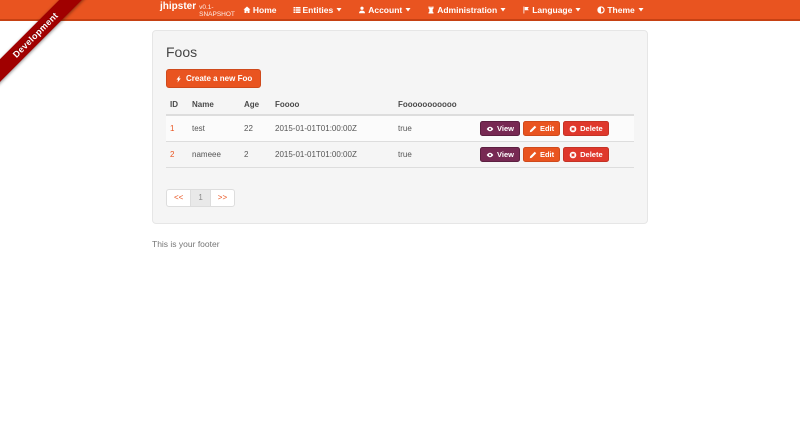 The height and width of the screenshot is (443, 800). What do you see at coordinates (297, 9) in the screenshot?
I see `th-list-icon` at bounding box center [297, 9].